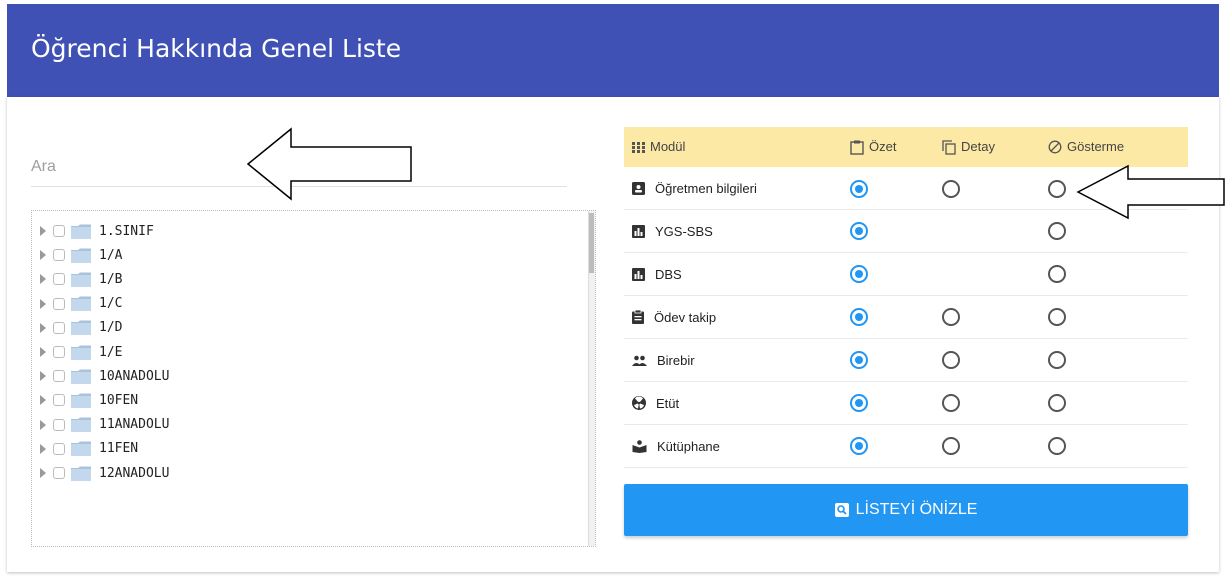  Describe the element at coordinates (591, 378) in the screenshot. I see `tree-scrollbar` at that location.